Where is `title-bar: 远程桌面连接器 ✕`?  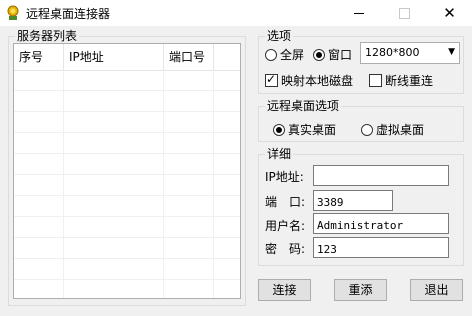 title-bar: 远程桌面连接器 ✕ is located at coordinates (236, 13).